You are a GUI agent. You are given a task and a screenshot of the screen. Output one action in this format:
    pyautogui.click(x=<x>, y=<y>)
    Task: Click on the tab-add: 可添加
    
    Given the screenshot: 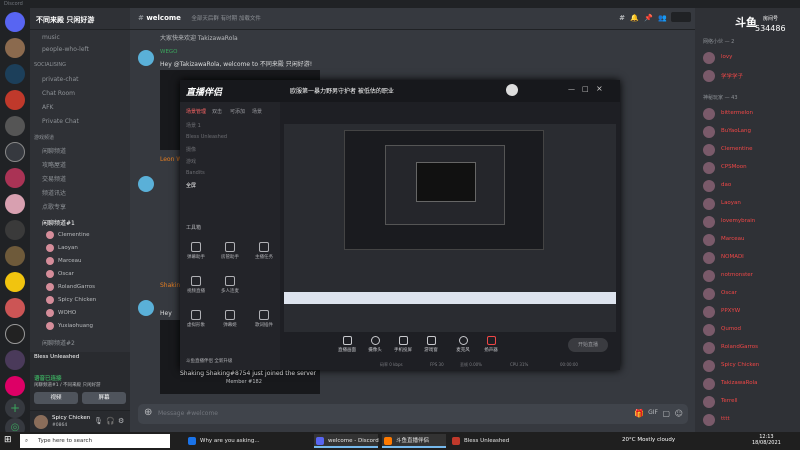 What is the action you would take?
    pyautogui.click(x=237, y=111)
    